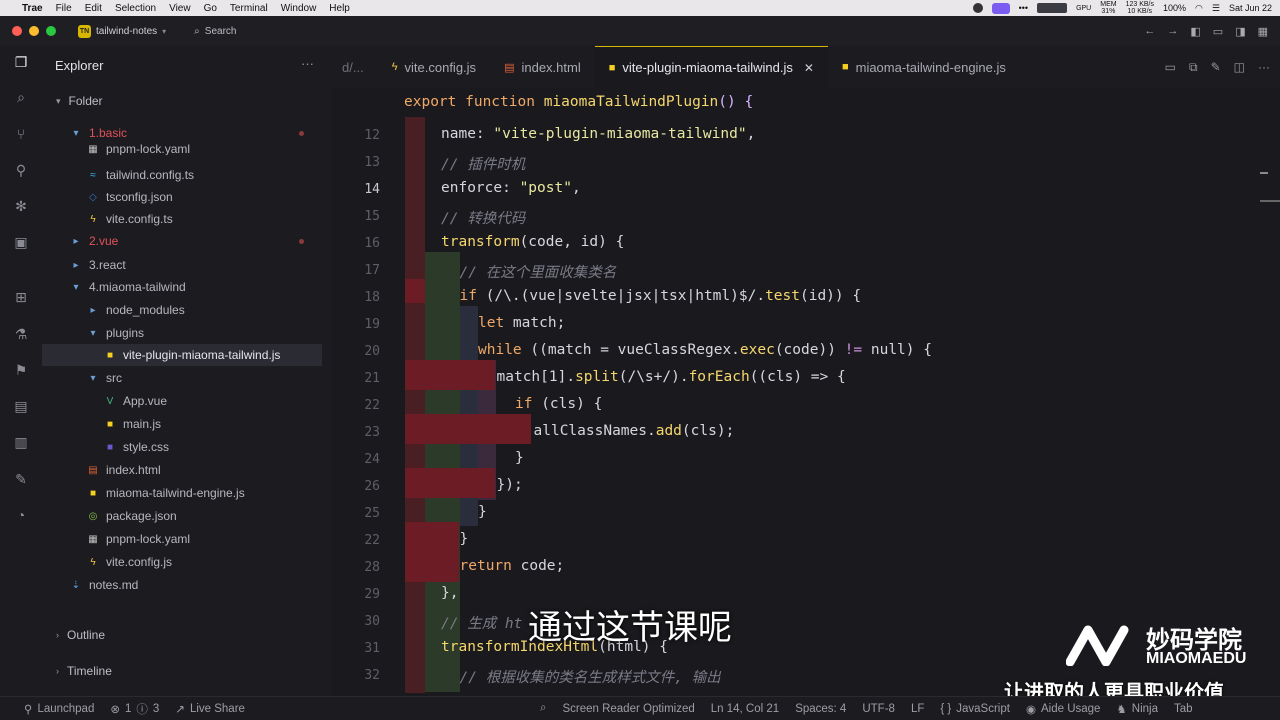 This screenshot has width=1280, height=720. Describe the element at coordinates (21, 334) in the screenshot. I see `testing-flask-icon: ⚗` at that location.